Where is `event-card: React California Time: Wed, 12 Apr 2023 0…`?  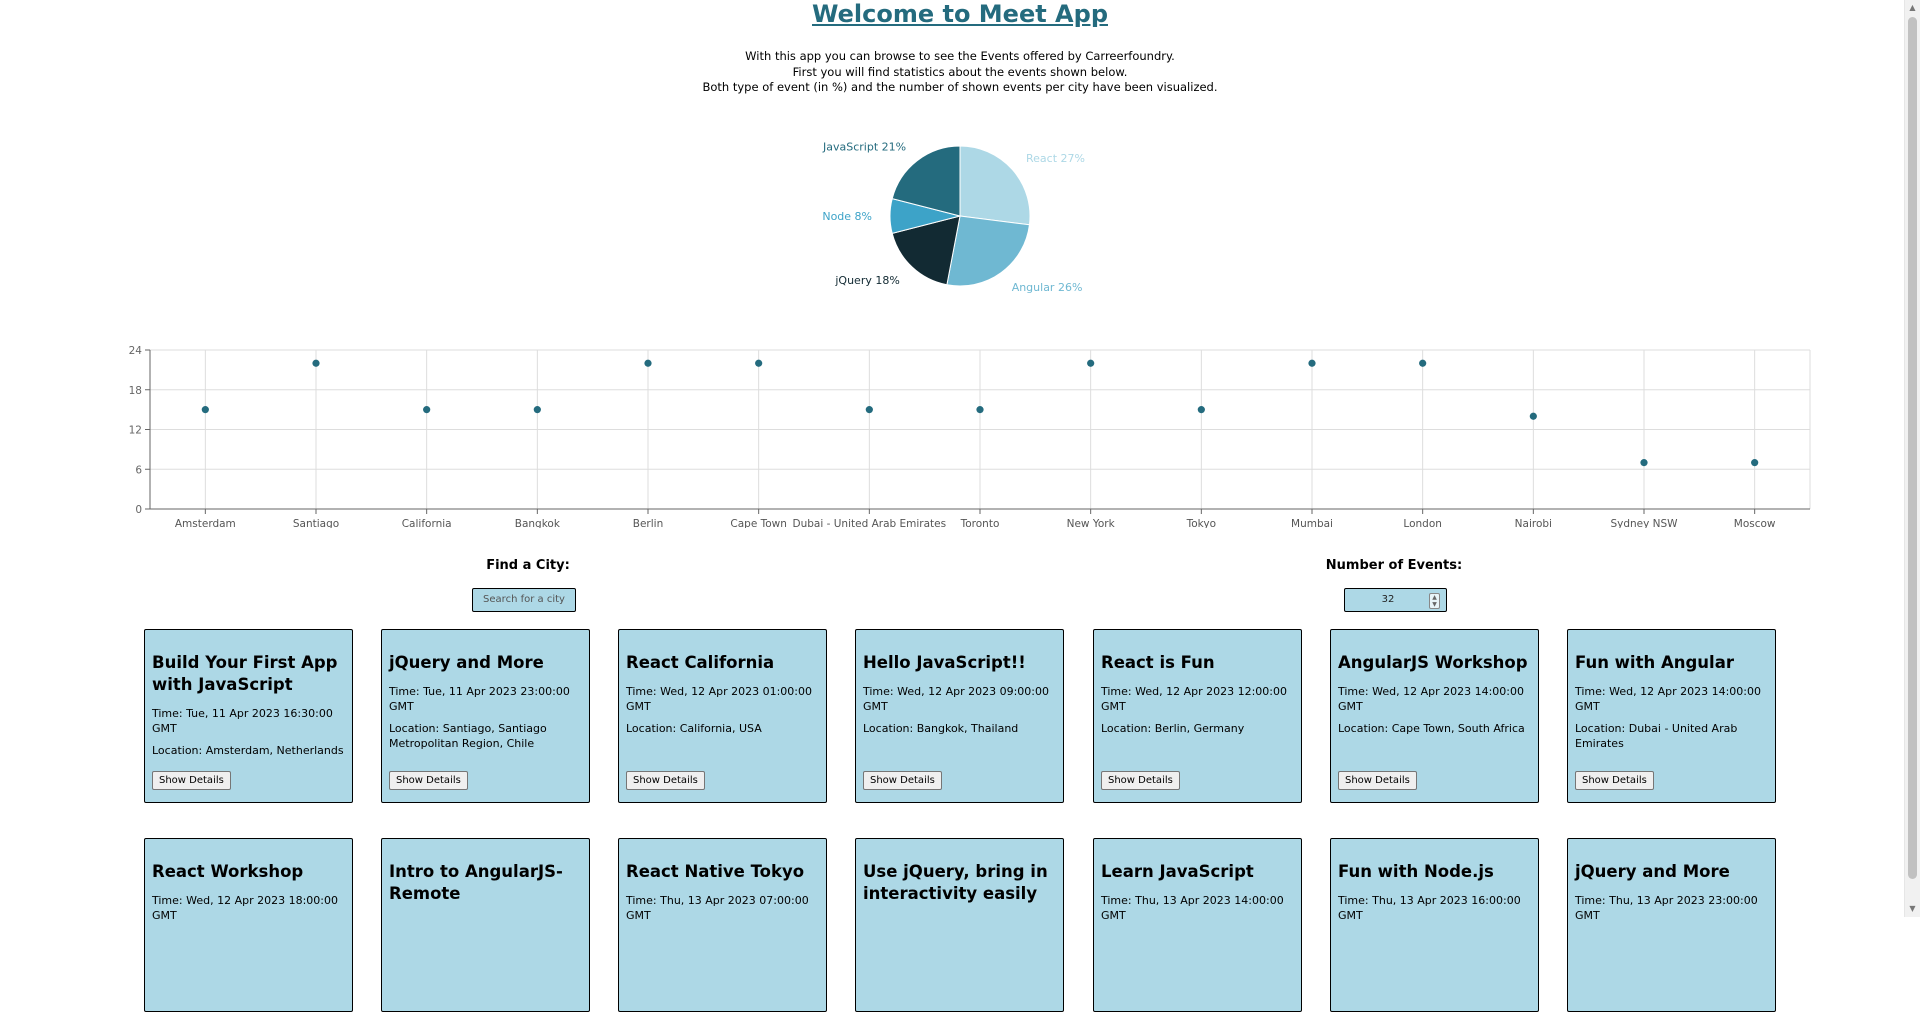
event-card: React California Time: Wed, 12 Apr 2023 0… is located at coordinates (722, 716).